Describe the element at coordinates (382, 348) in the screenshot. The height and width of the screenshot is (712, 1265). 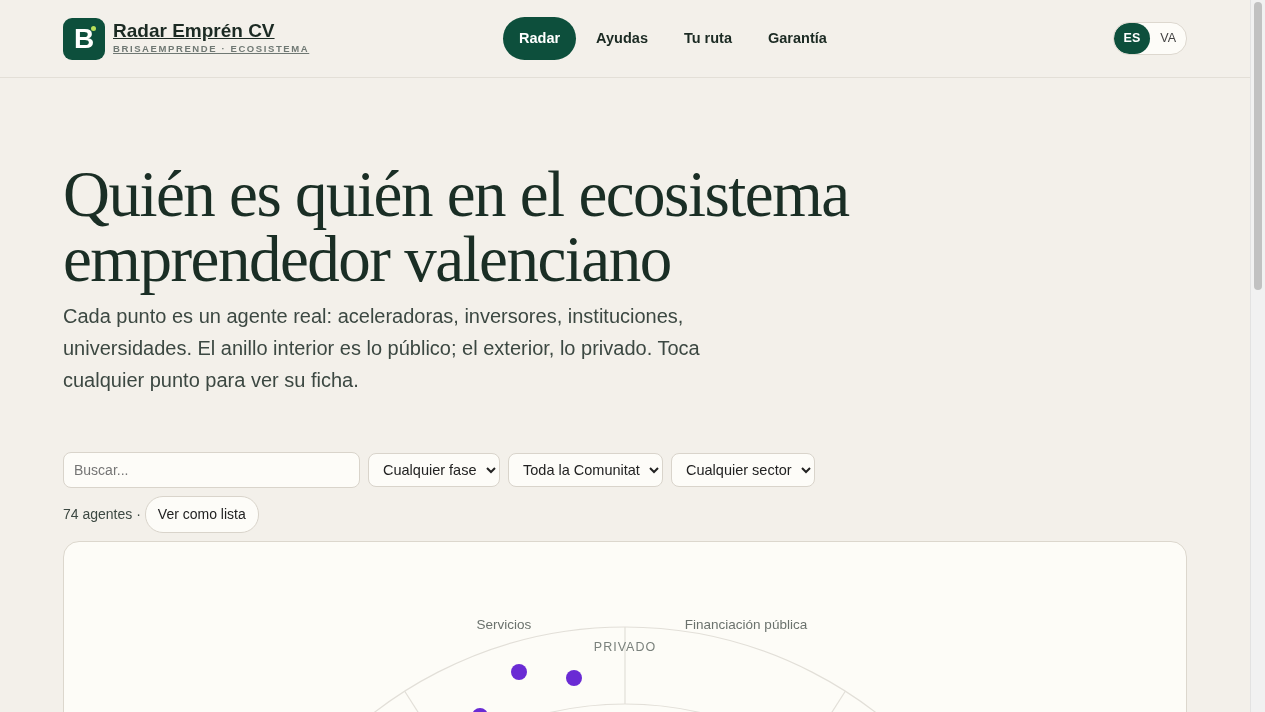
I see `intro-paragraph: Cada punto es un agente real: aceleradoras, inversores, instituciones, universidades. El anillo interior es lo público; el exterior, lo privado. Toca cualquier punto para ver su ficha.` at that location.